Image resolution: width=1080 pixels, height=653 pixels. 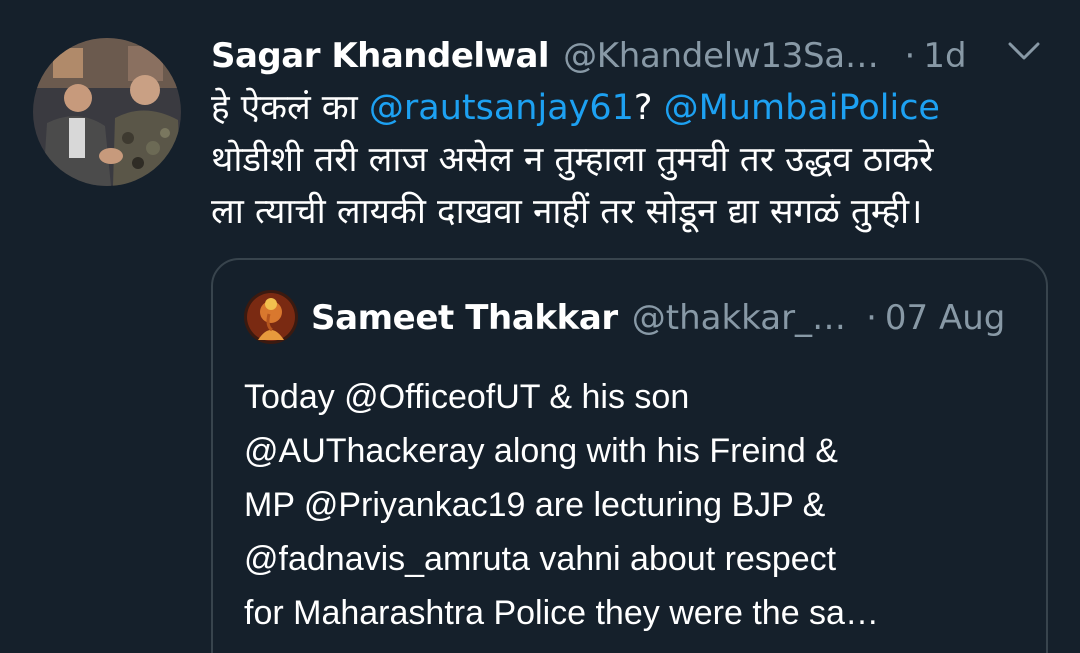 I want to click on quoted-tweet-header: Sameet Thakkar @thakkar_… · 07 Aug, so click(x=658, y=318).